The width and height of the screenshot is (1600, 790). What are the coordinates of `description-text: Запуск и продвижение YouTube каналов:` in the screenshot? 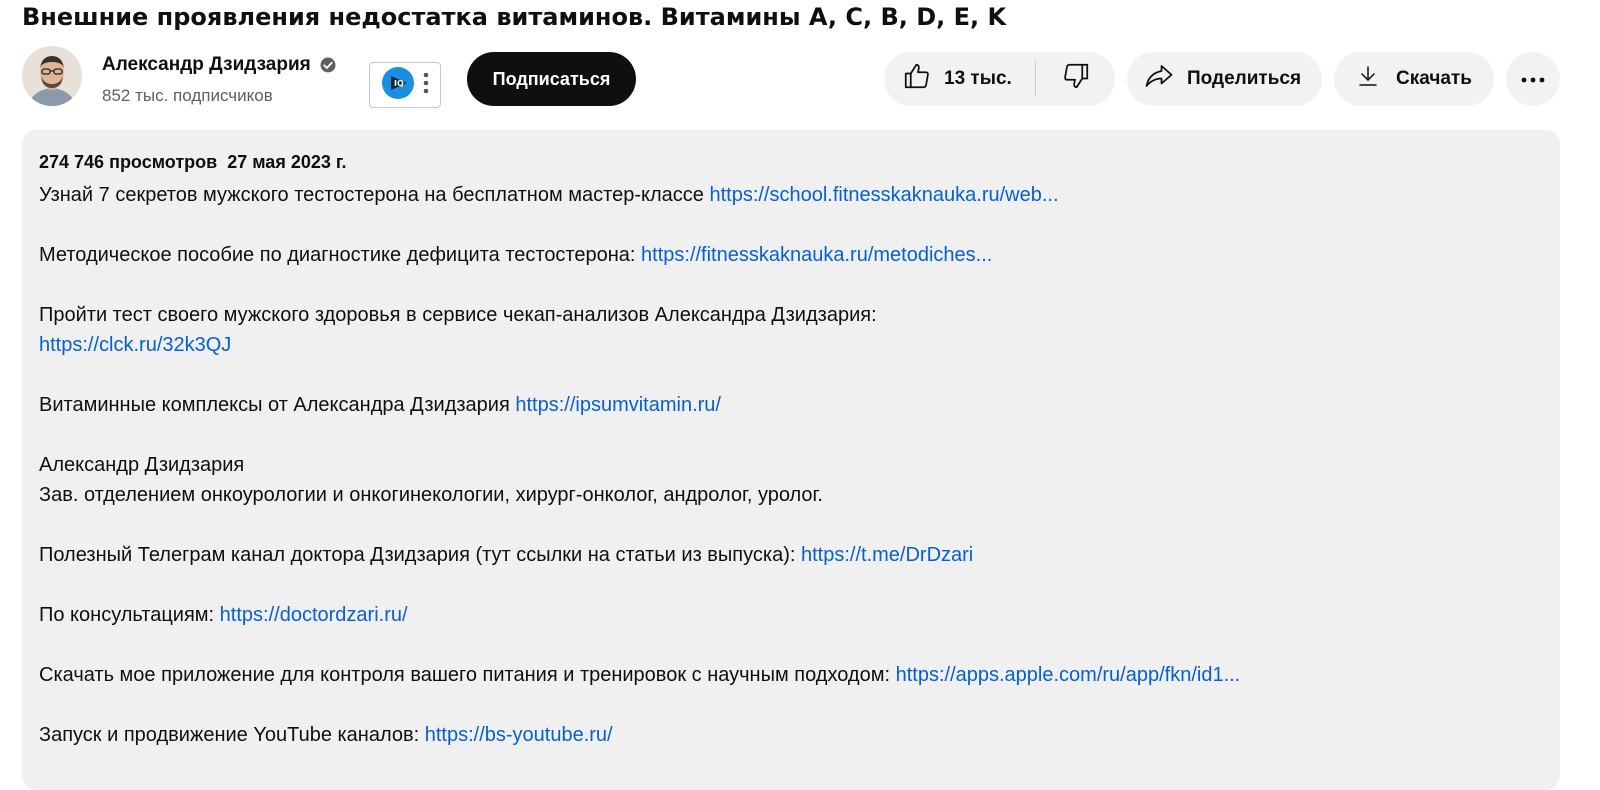 It's located at (232, 735).